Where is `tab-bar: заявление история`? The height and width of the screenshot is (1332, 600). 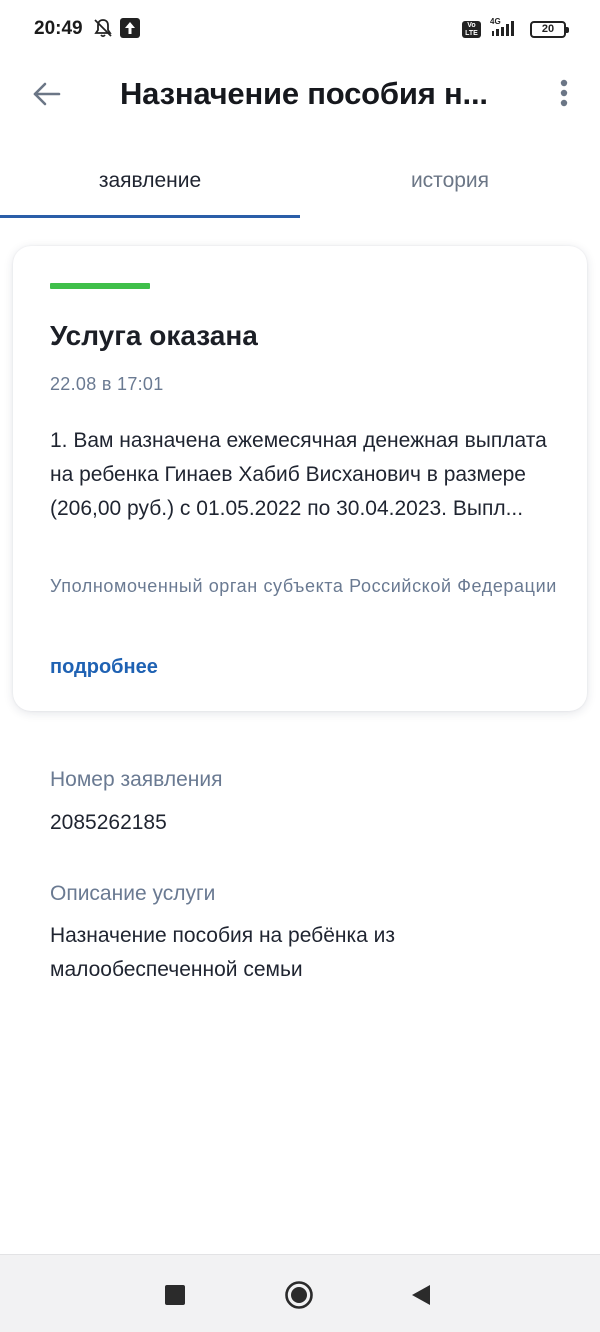 tab-bar: заявление история is located at coordinates (300, 180).